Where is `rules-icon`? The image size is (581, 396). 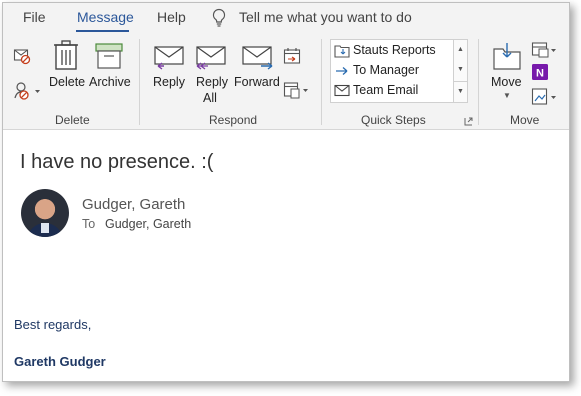
rules-icon is located at coordinates (545, 50).